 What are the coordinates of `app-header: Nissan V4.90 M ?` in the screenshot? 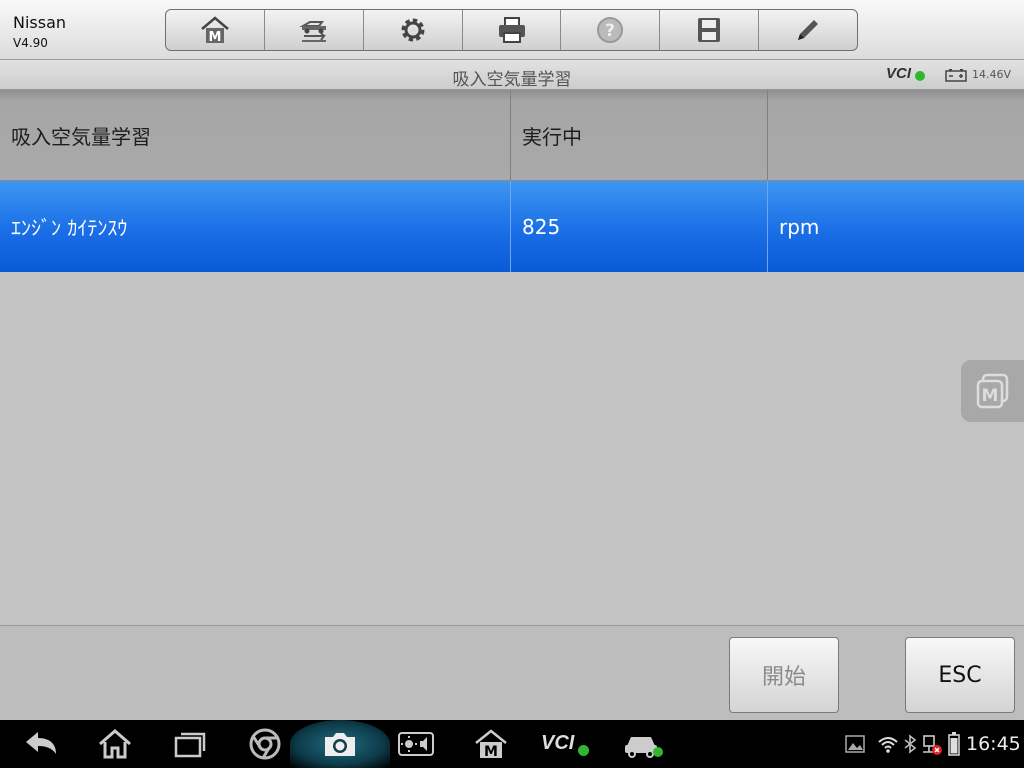 It's located at (512, 30).